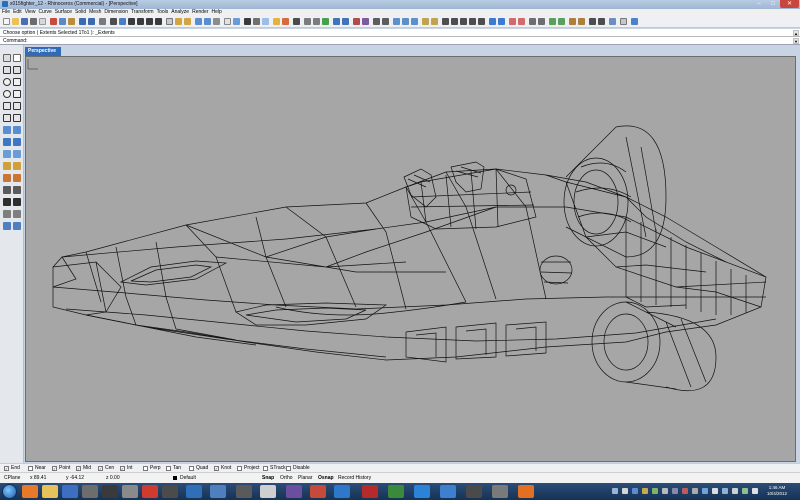 The height and width of the screenshot is (500, 800). Describe the element at coordinates (7, 214) in the screenshot. I see `trim-tool-icon` at that location.